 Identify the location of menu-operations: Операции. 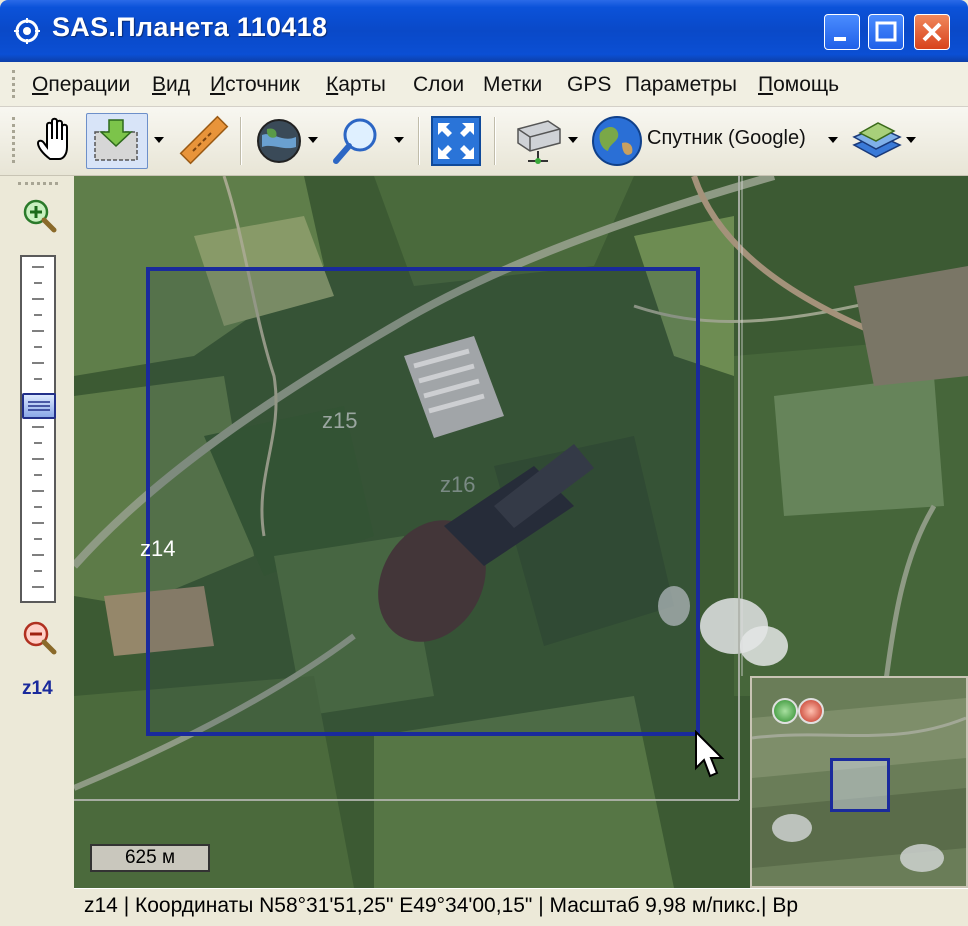
(81, 85).